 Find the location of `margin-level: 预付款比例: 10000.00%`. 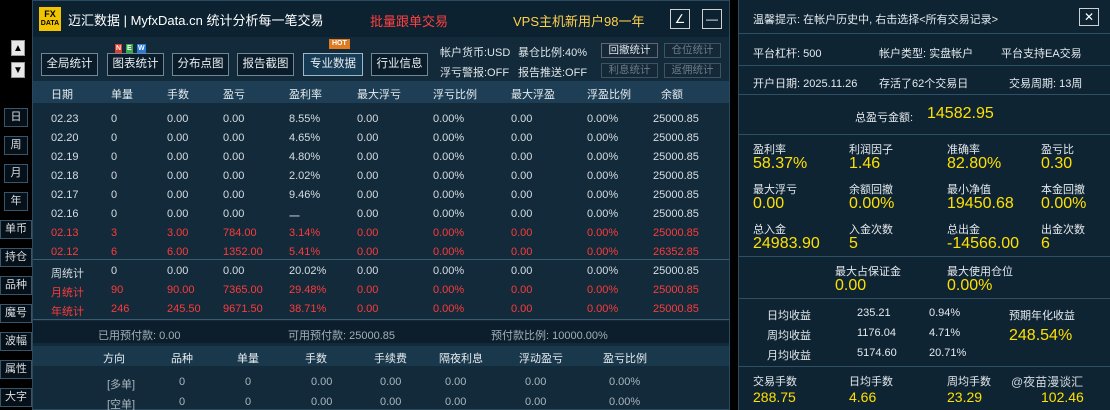

margin-level: 预付款比例: 10000.00% is located at coordinates (549, 336).